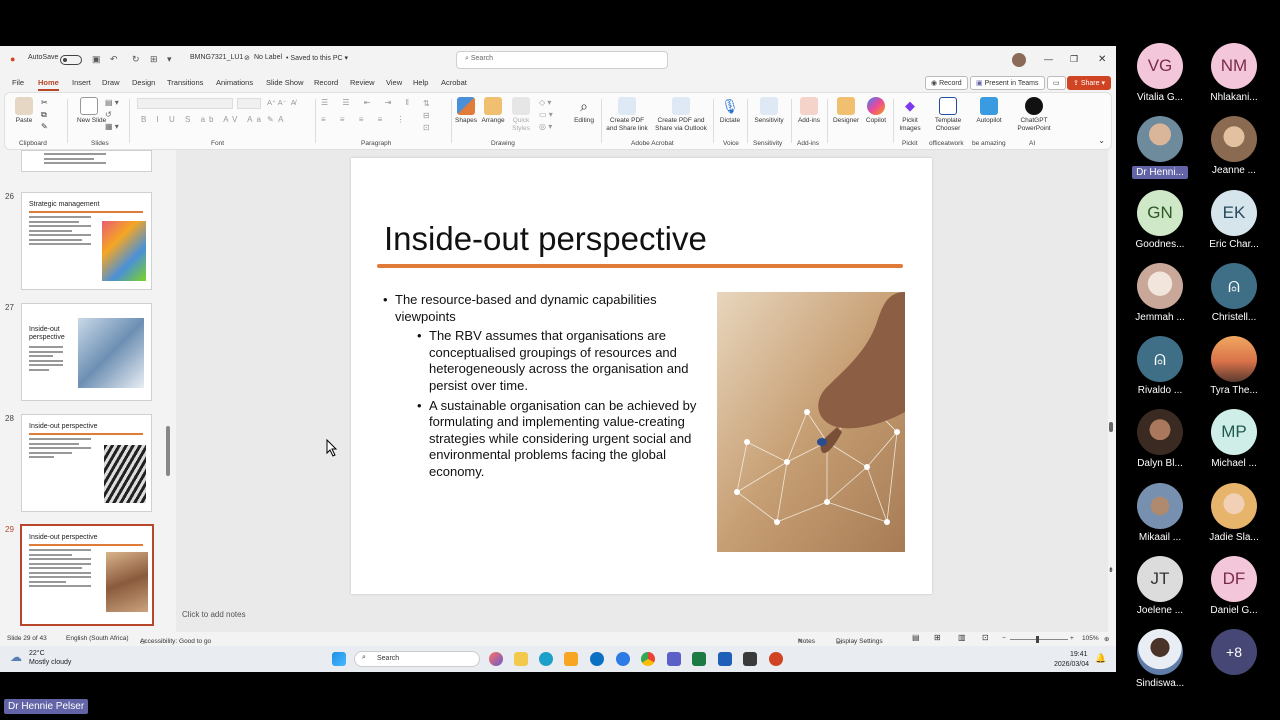  I want to click on menu-review: Review, so click(362, 82).